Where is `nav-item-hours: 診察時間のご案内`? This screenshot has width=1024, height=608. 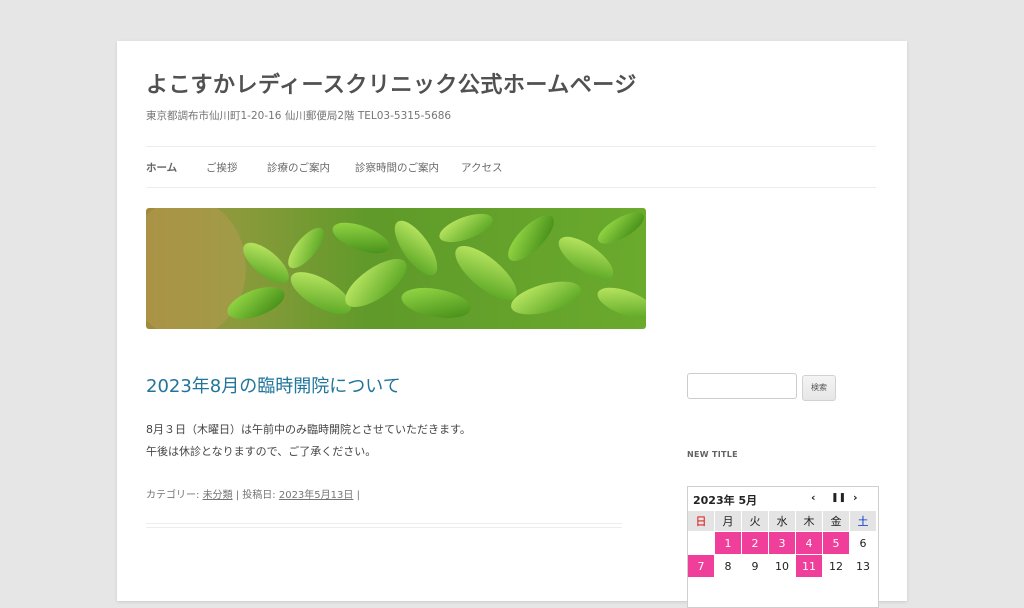 nav-item-hours: 診察時間のご案内 is located at coordinates (397, 167).